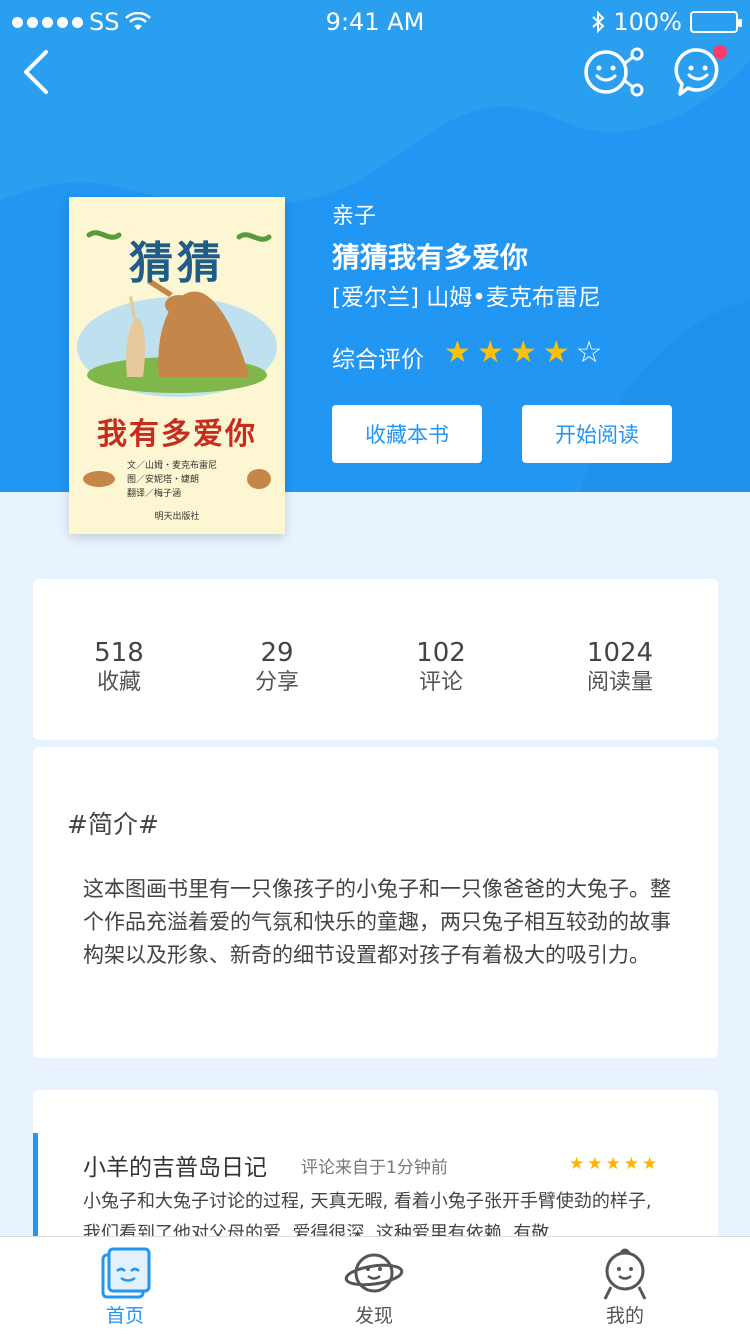 This screenshot has width=750, height=1334. I want to click on book-title: 猜猜我有多爱你, so click(430, 257).